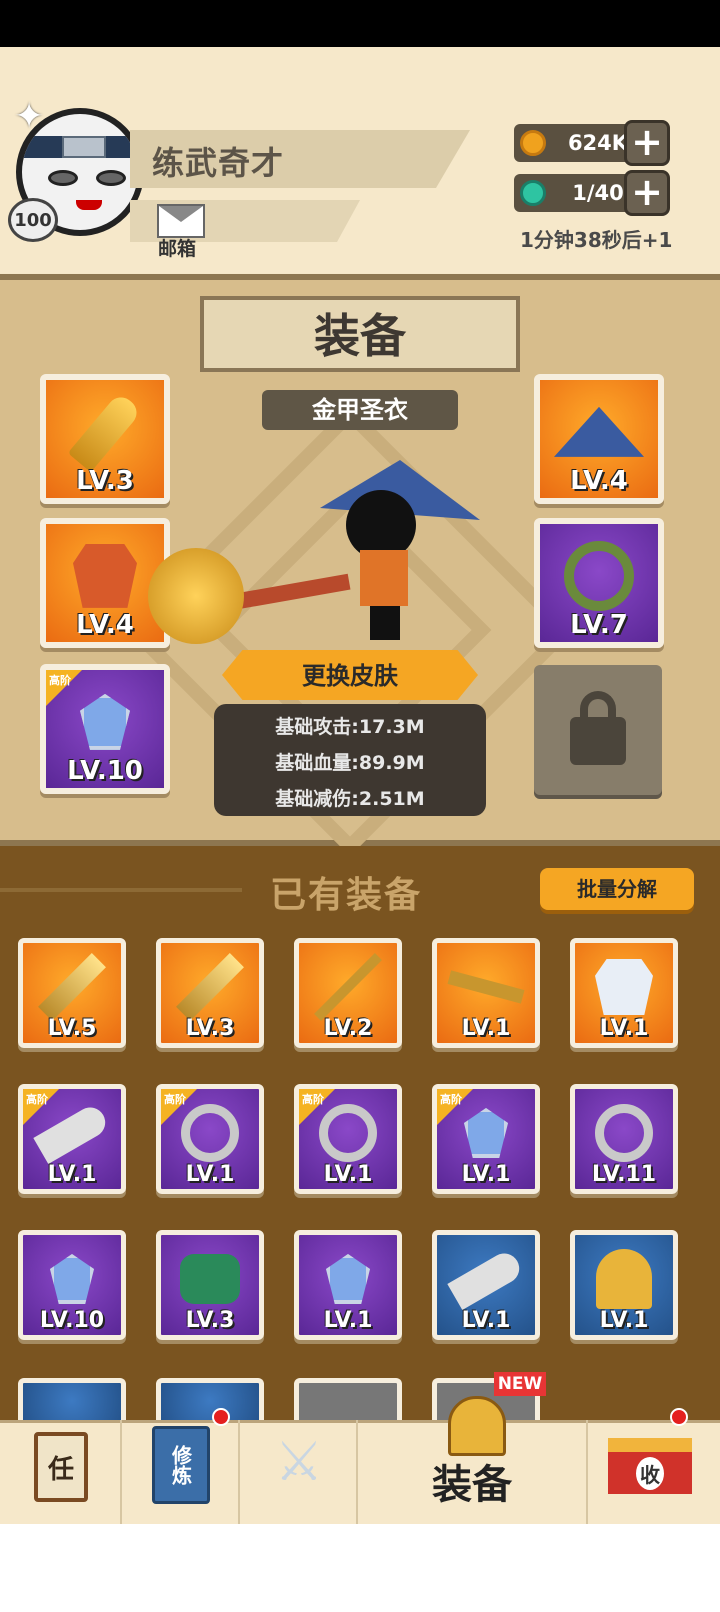 Image resolution: width=720 pixels, height=1612 pixels. Describe the element at coordinates (84, 147) in the screenshot. I see `headband-plate` at that location.